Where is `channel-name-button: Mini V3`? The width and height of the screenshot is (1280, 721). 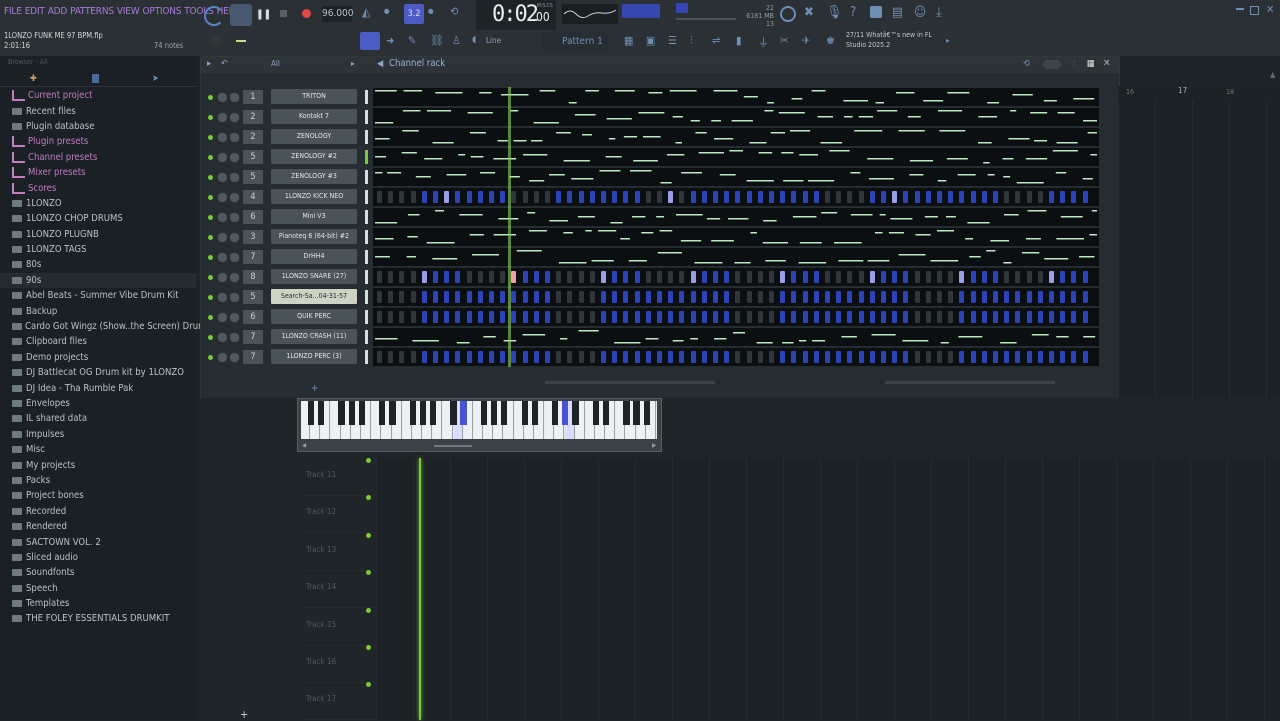 channel-name-button: Mini V3 is located at coordinates (314, 216).